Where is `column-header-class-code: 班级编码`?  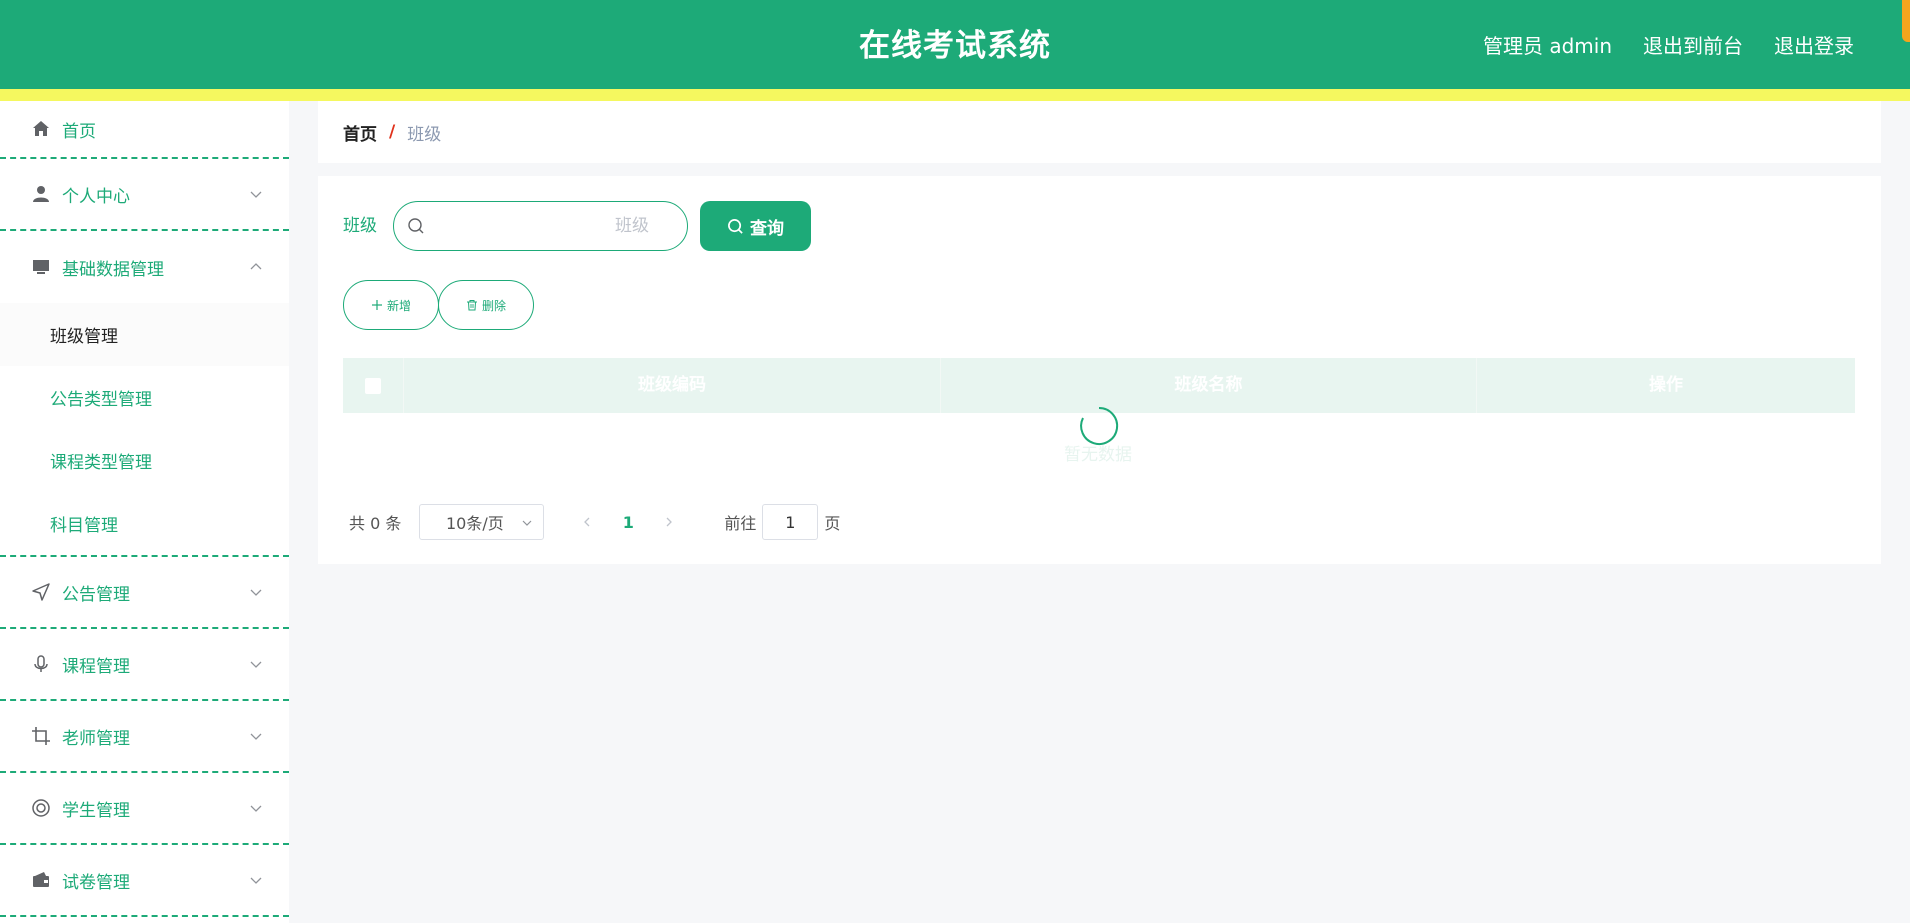 column-header-class-code: 班级编码 is located at coordinates (672, 385).